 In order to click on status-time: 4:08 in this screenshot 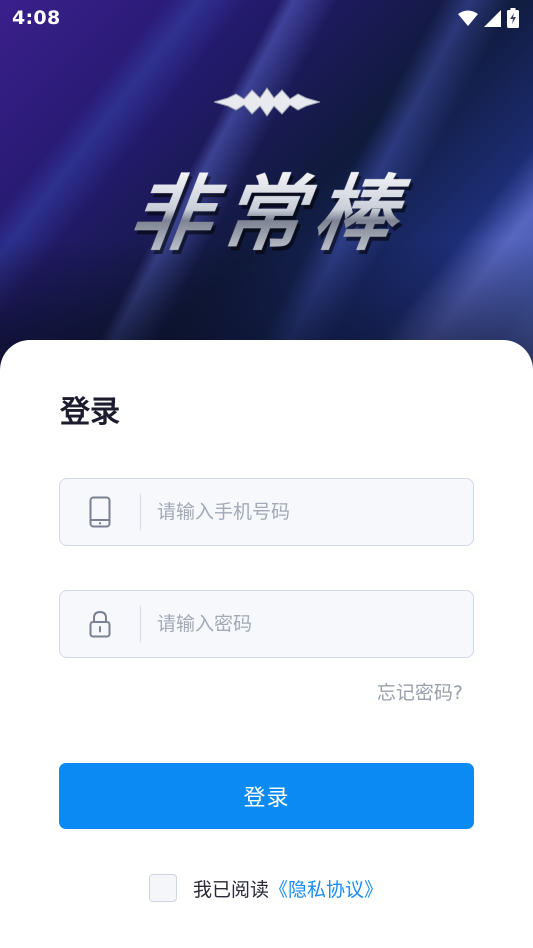, I will do `click(36, 18)`.